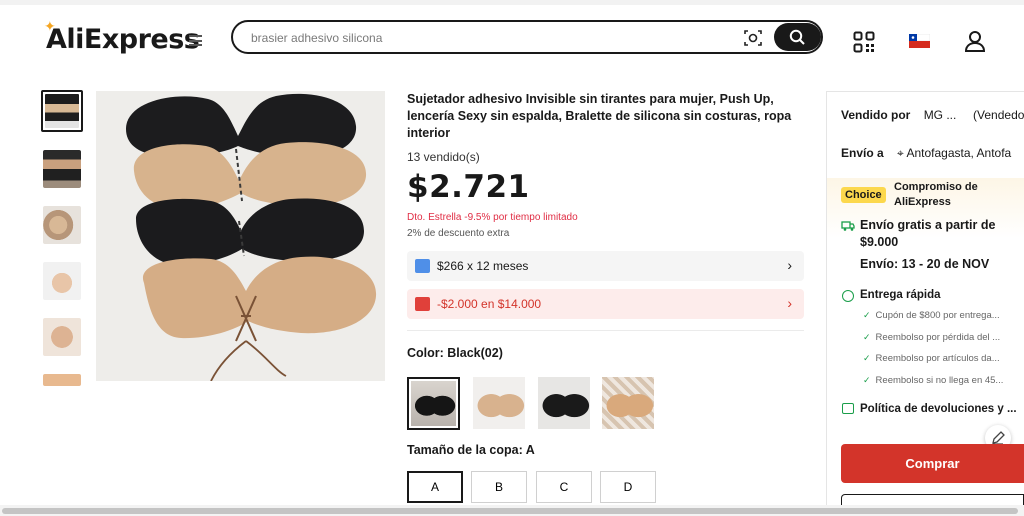 Image resolution: width=1024 pixels, height=516 pixels. I want to click on delivery-dates: Envío: 13 - 20 de NOV, so click(925, 264).